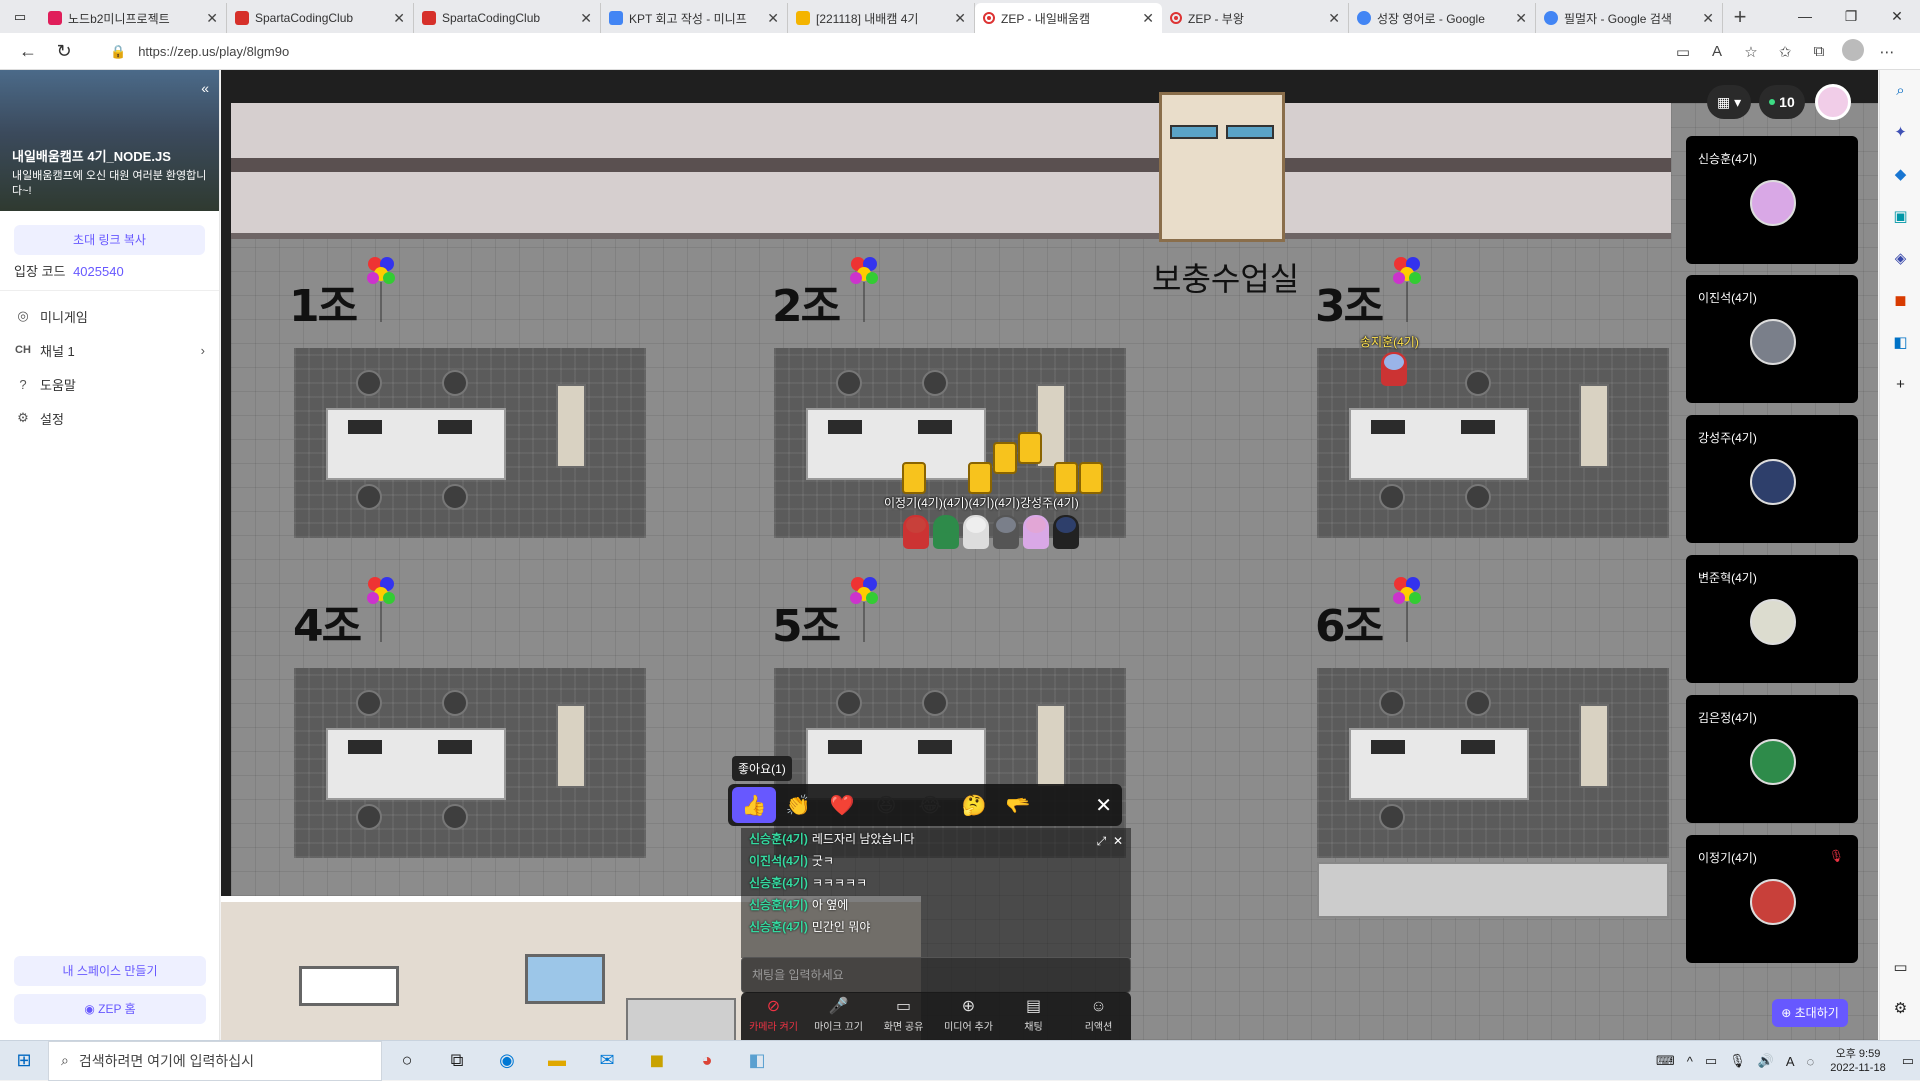  I want to click on language-icon: A, so click(1790, 1061).